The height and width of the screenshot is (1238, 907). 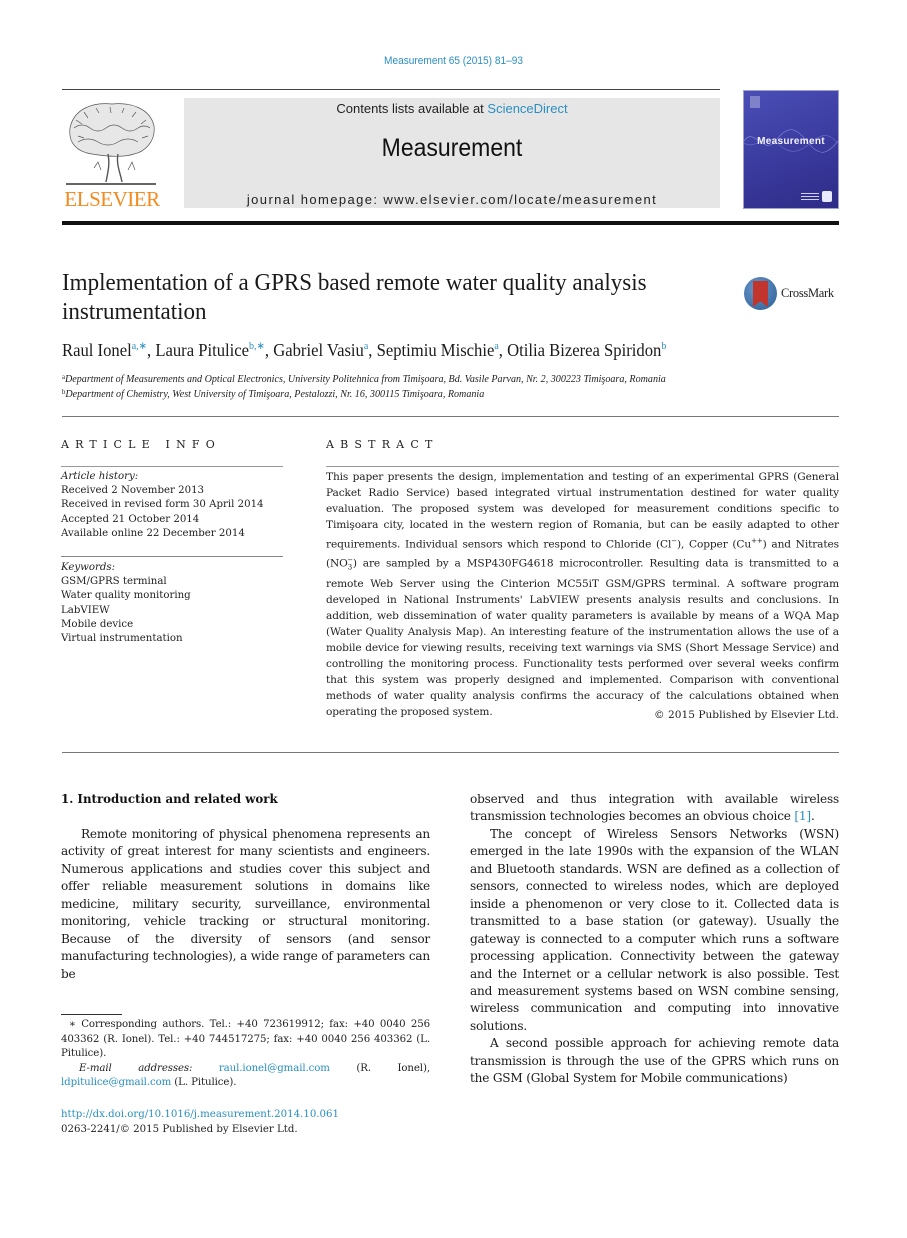 I want to click on author-name: Gabriel Vasiu, so click(x=318, y=350).